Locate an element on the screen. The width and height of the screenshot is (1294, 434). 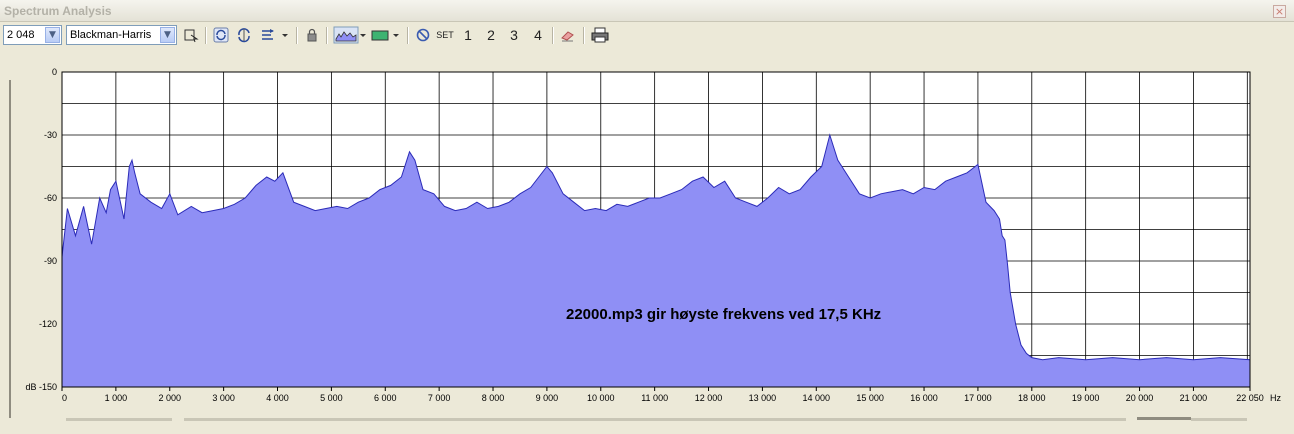
x-tick-label: 12 000 is located at coordinates (709, 398).